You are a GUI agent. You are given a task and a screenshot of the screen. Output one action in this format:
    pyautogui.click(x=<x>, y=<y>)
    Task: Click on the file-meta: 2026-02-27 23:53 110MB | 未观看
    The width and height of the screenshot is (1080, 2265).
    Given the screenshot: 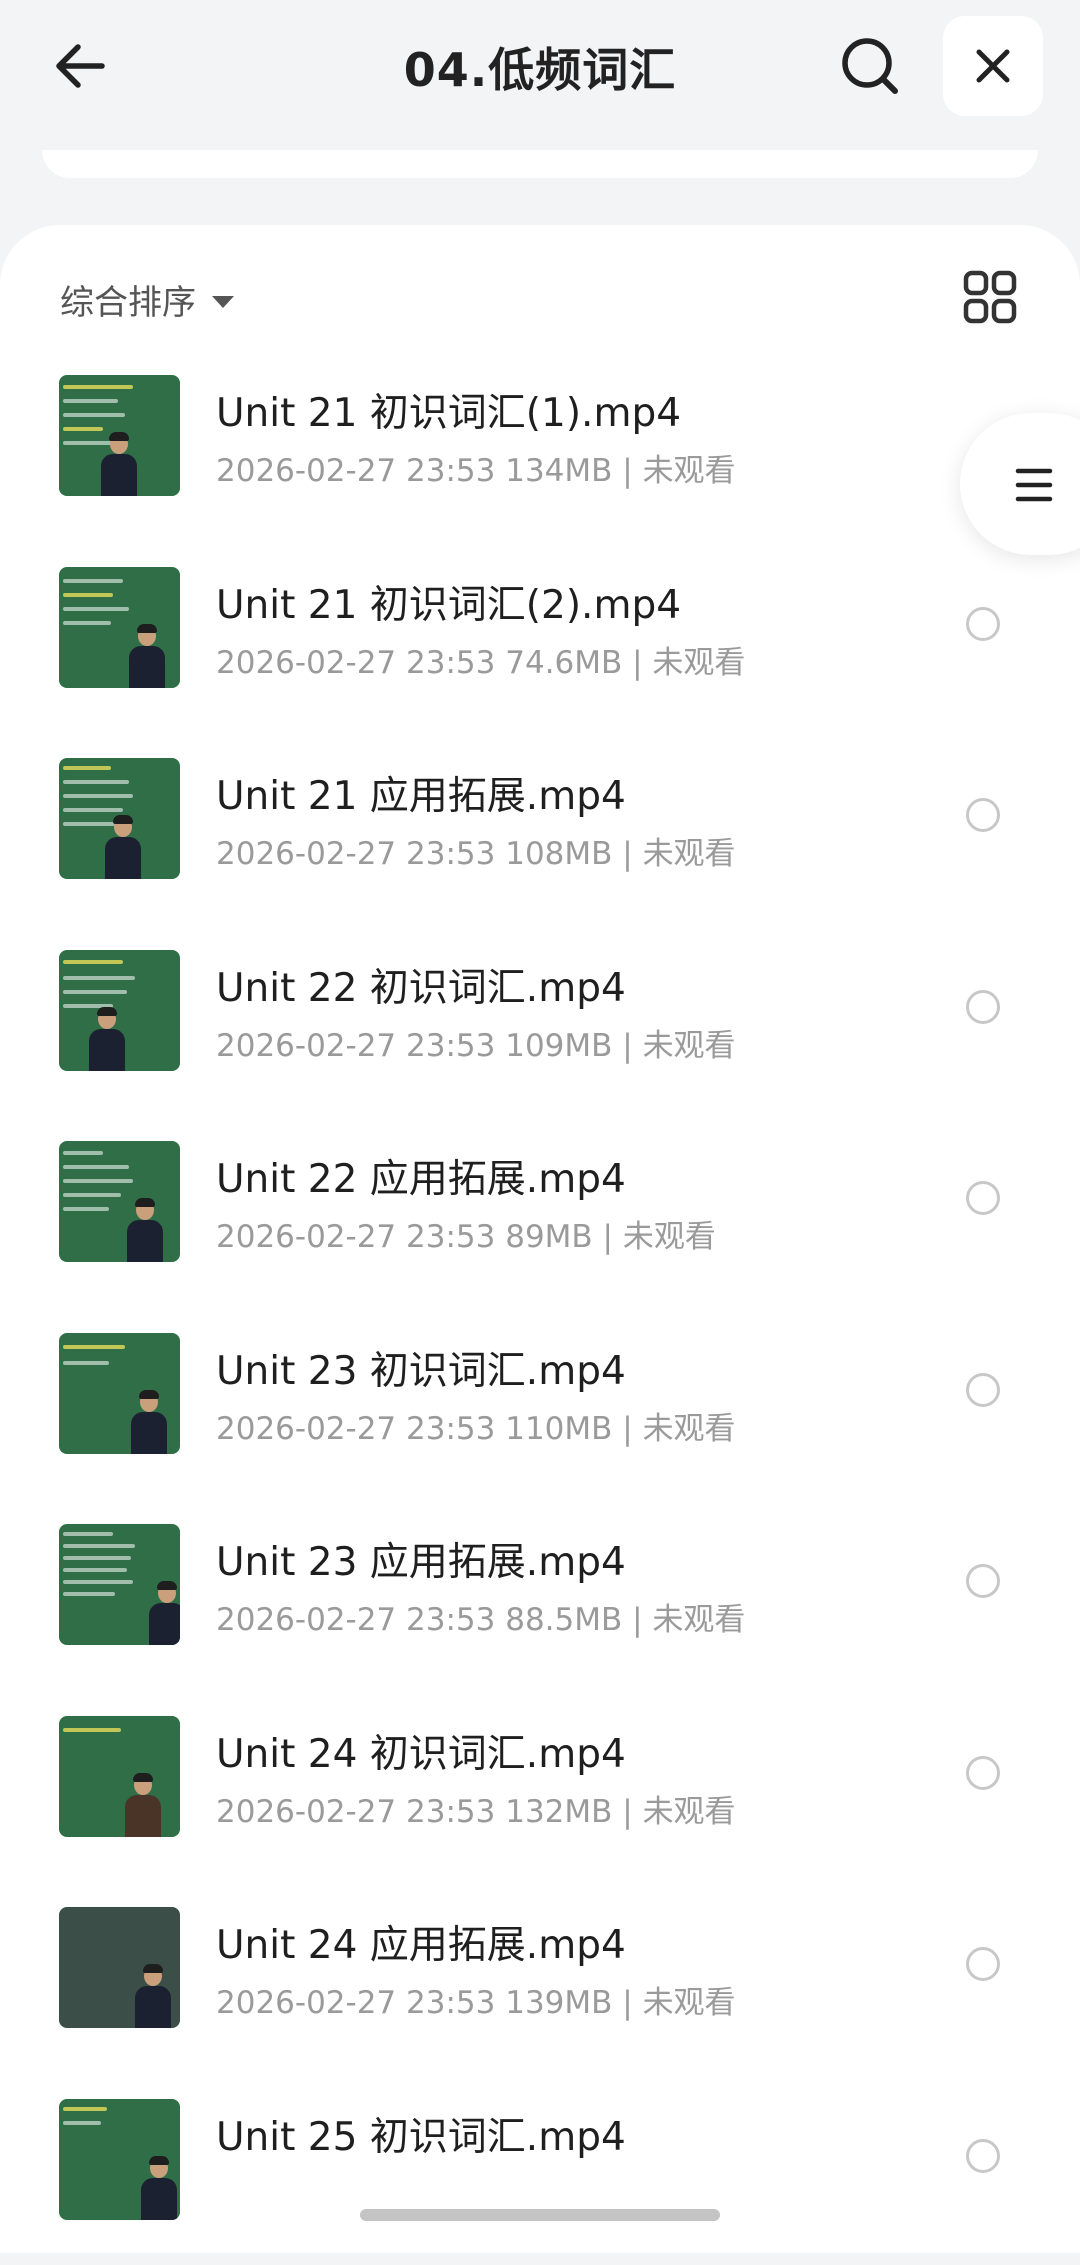 What is the action you would take?
    pyautogui.click(x=476, y=1425)
    